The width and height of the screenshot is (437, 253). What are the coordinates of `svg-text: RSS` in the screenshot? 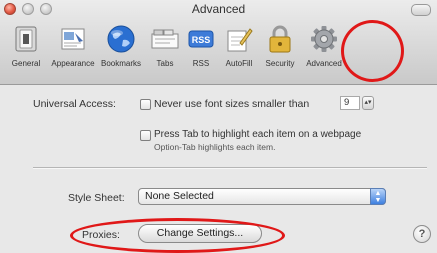 It's located at (201, 40).